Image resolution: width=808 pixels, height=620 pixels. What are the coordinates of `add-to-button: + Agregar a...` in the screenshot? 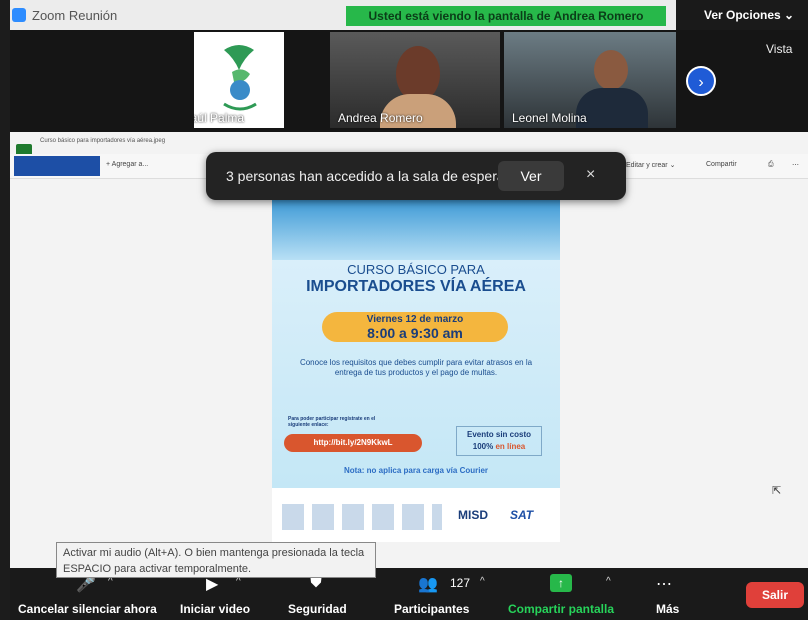 It's located at (127, 164).